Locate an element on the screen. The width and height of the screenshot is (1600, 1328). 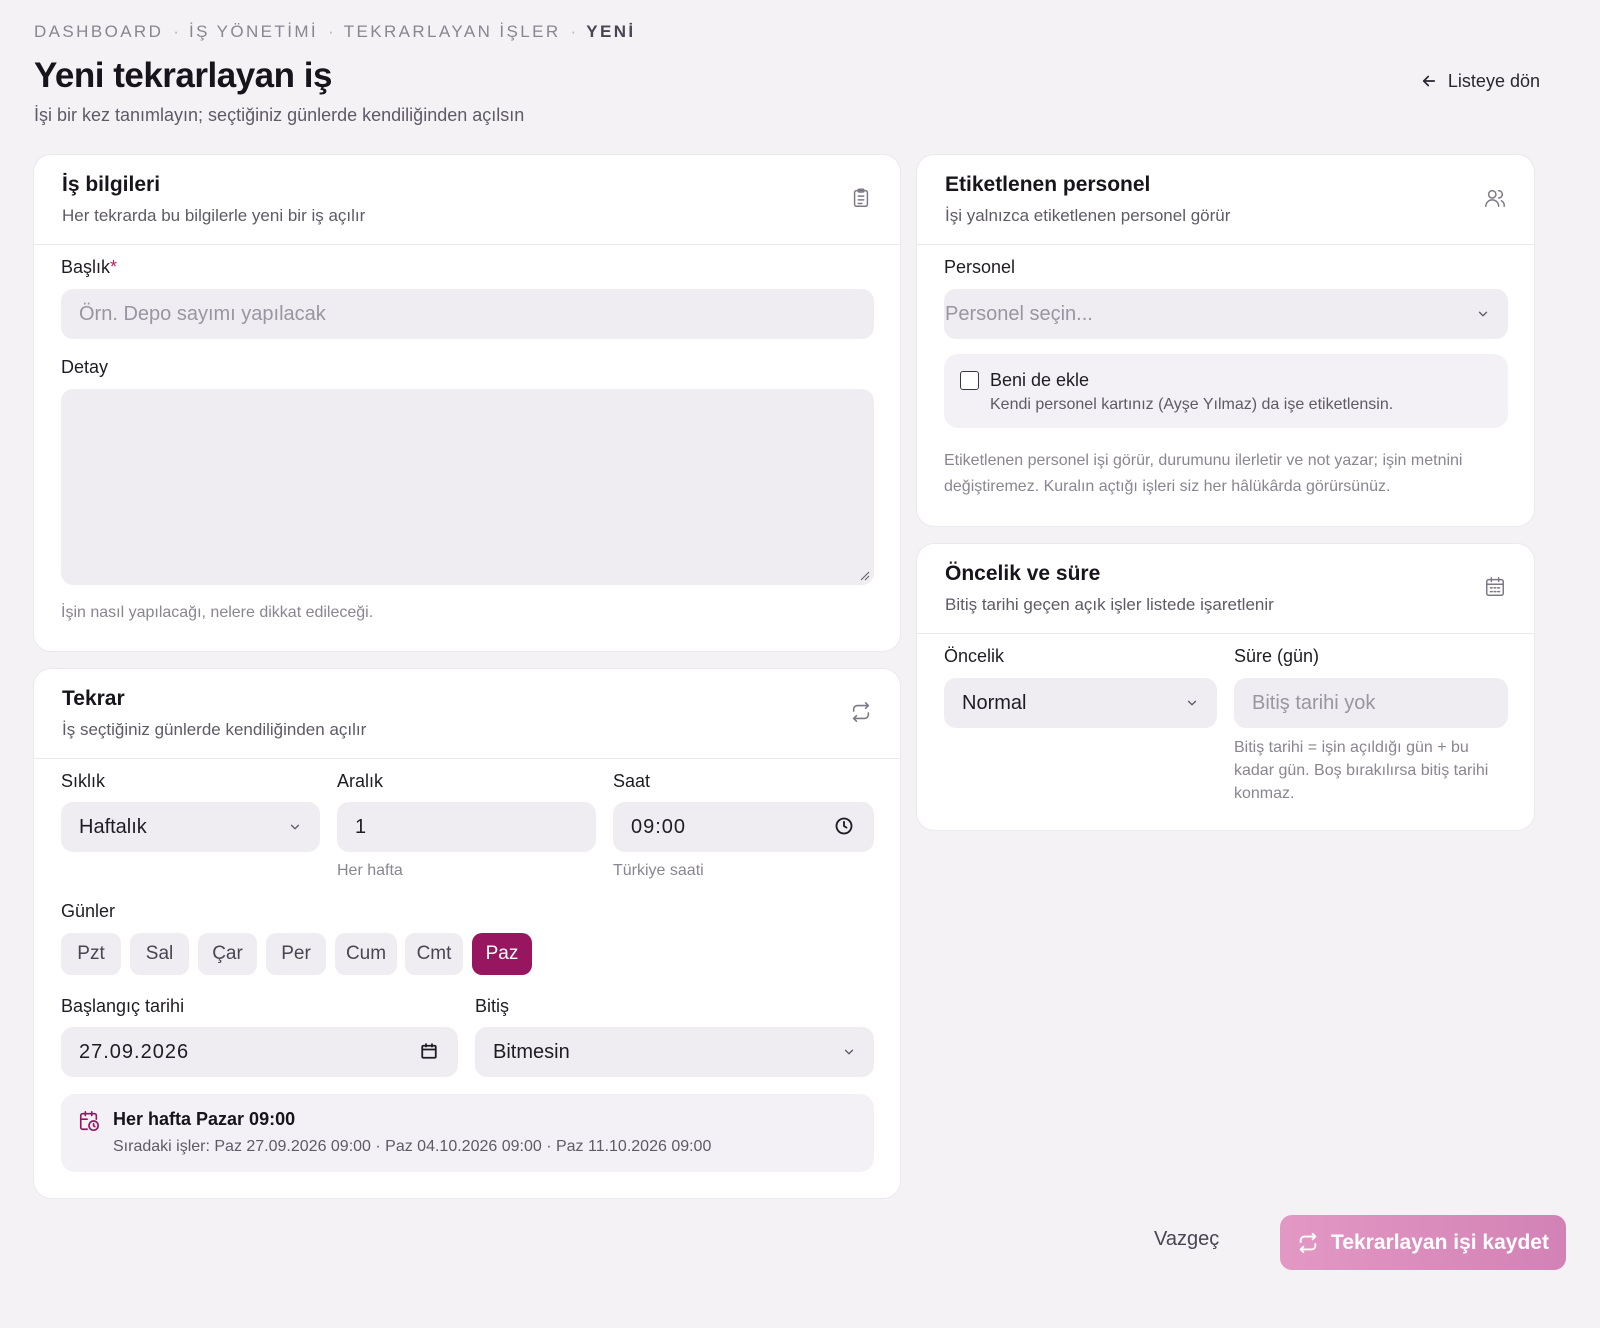
frequency-value: Haftalık is located at coordinates (113, 826).